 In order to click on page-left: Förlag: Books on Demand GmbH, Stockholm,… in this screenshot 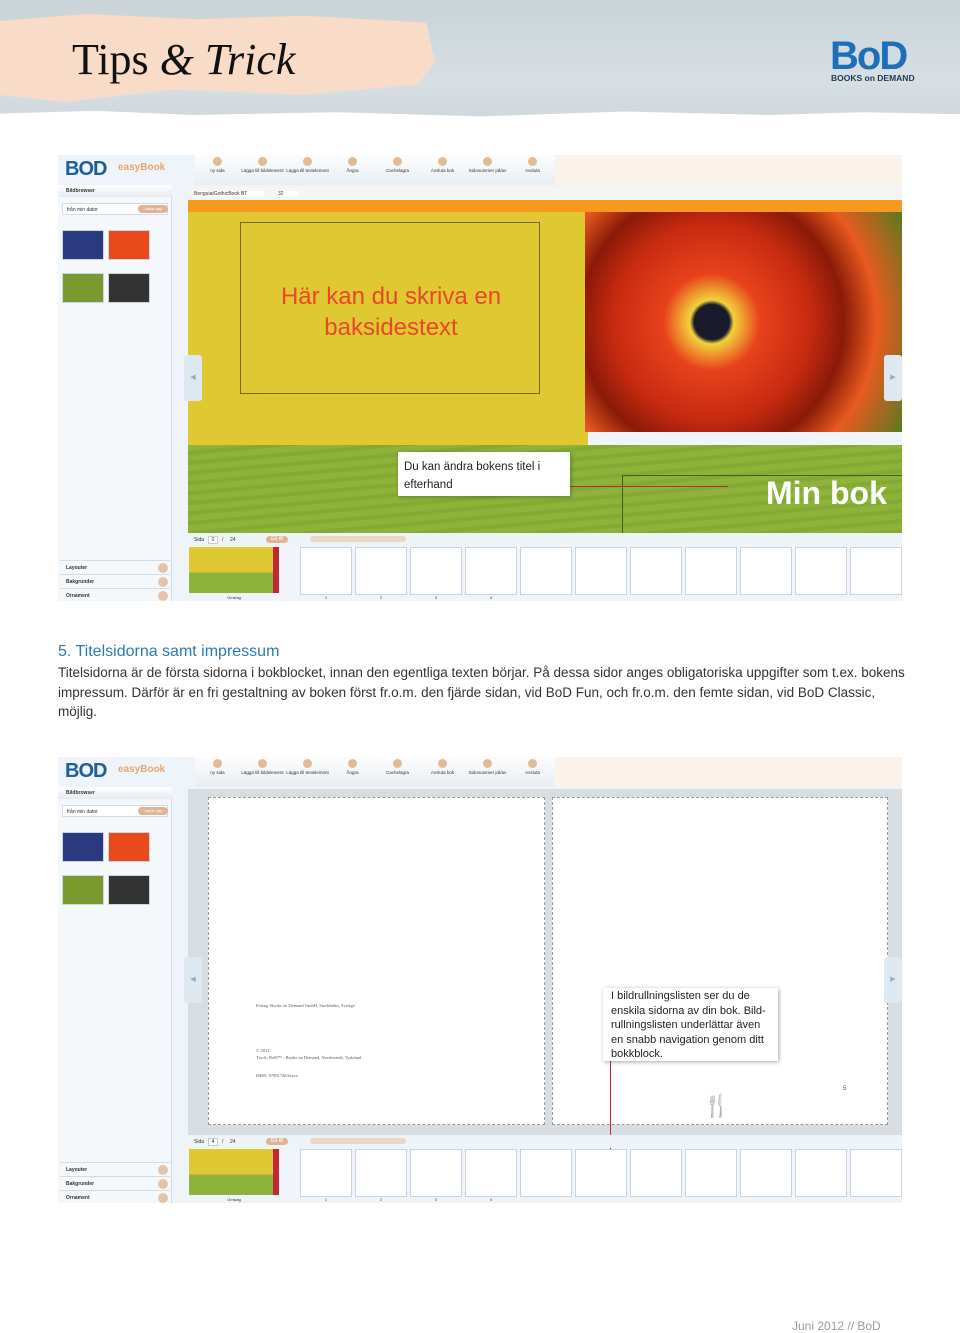, I will do `click(376, 961)`.